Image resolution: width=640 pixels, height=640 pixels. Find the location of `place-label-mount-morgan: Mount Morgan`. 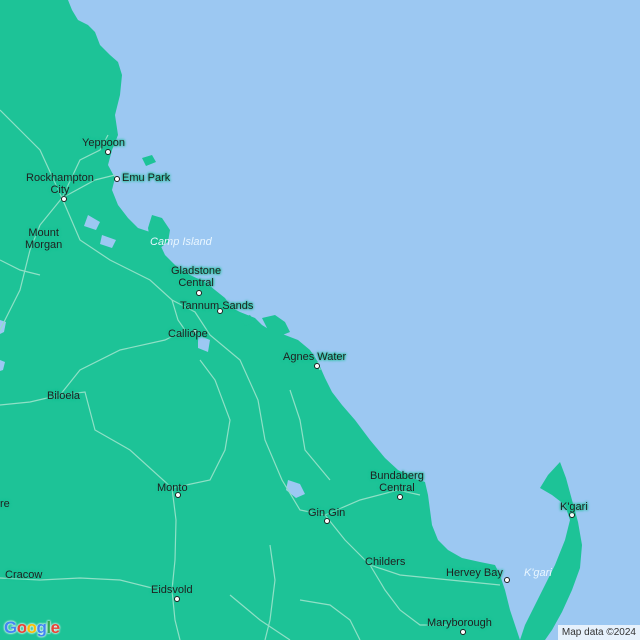

place-label-mount-morgan: Mount Morgan is located at coordinates (43, 239).